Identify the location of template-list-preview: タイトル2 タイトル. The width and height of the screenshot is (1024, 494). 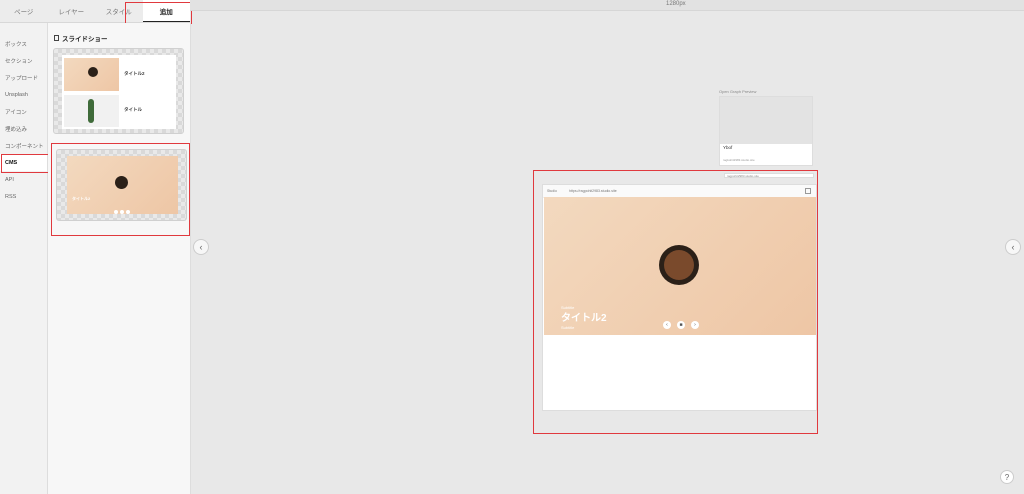
(119, 92).